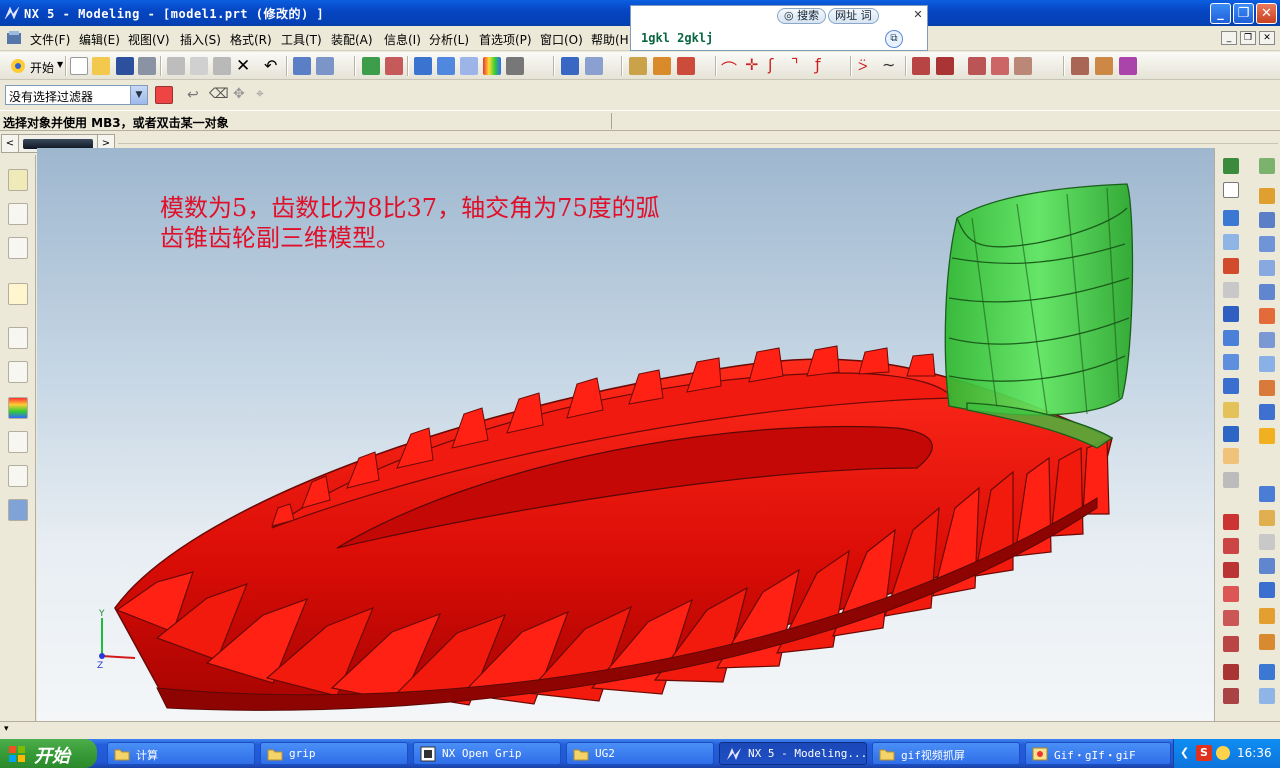  I want to click on pocket-icon, so click(1231, 362).